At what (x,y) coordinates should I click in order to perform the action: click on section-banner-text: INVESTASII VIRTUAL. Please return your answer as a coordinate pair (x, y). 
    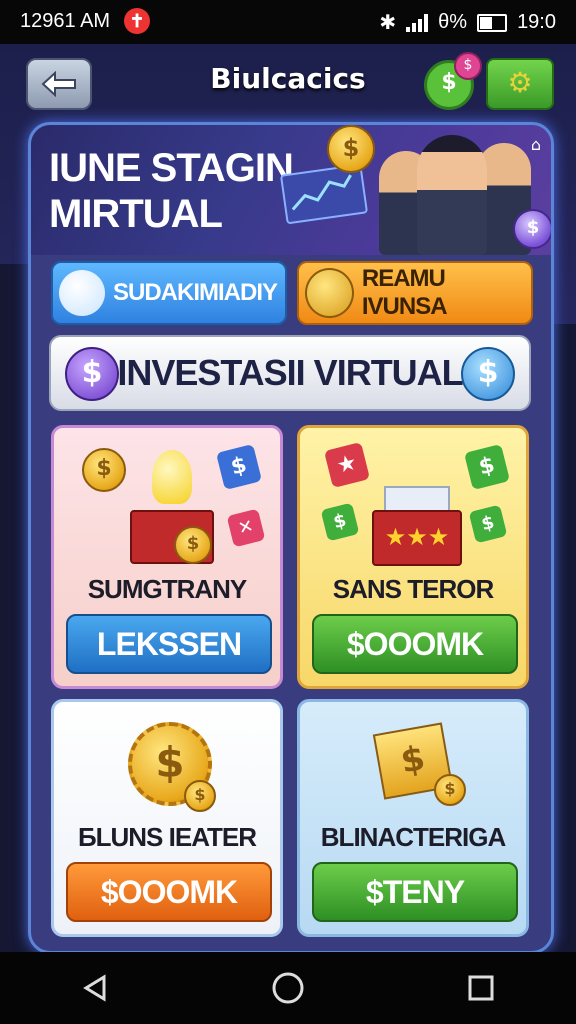
    Looking at the image, I should click on (290, 372).